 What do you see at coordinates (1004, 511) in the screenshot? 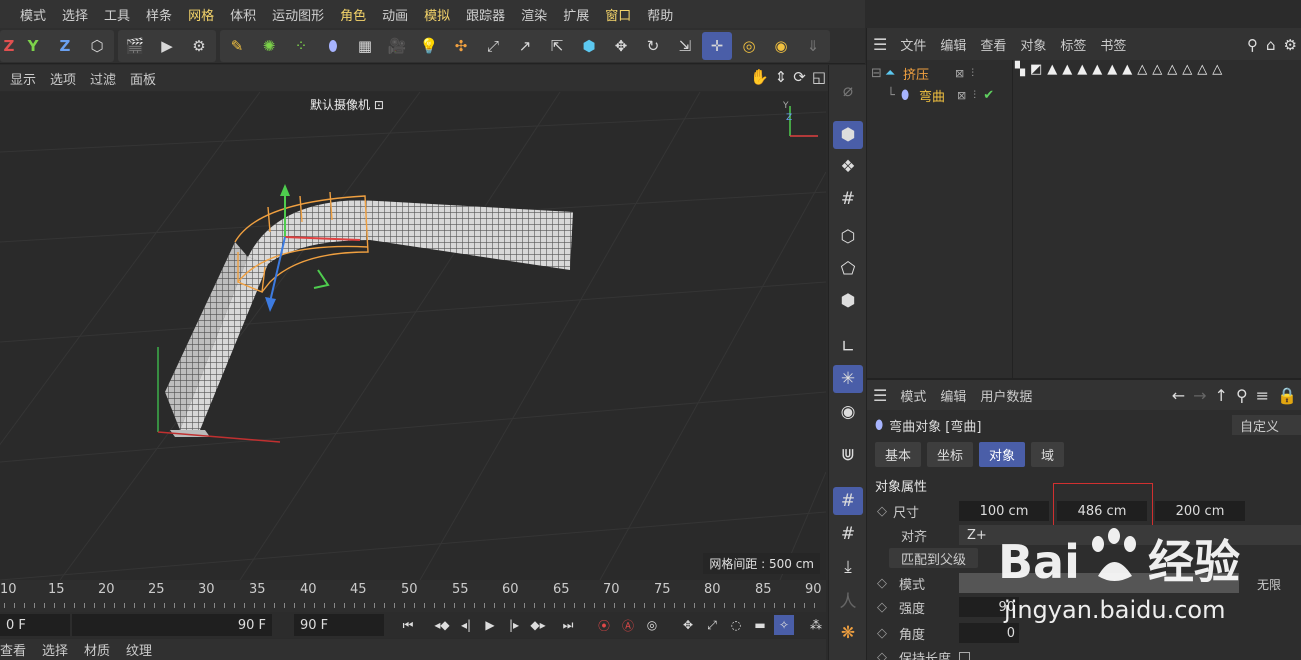
I see `size-x-field: 100 cm` at bounding box center [1004, 511].